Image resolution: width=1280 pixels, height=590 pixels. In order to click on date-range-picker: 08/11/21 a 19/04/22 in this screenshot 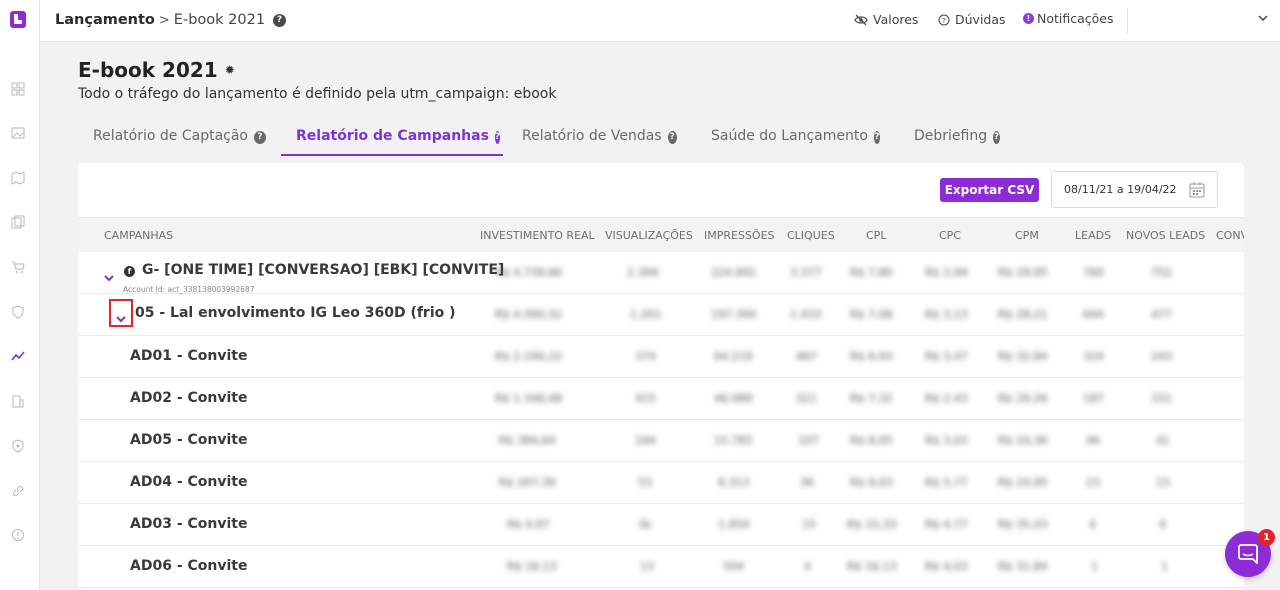, I will do `click(1134, 189)`.